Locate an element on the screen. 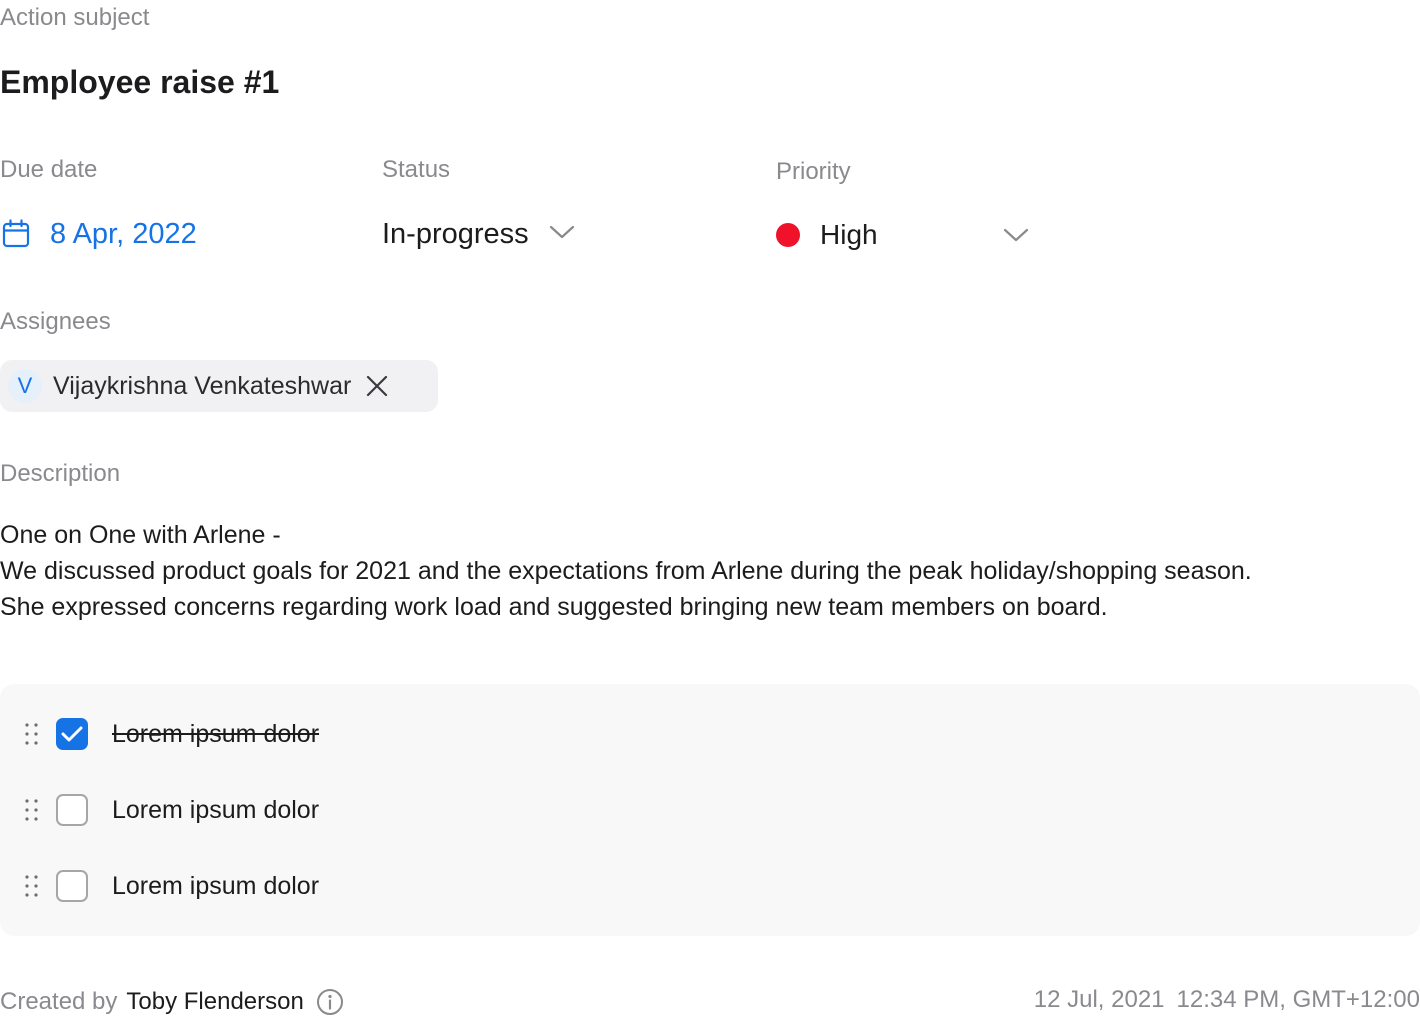  created-time: 12:34 PM, GMT+12:00 is located at coordinates (1298, 999).